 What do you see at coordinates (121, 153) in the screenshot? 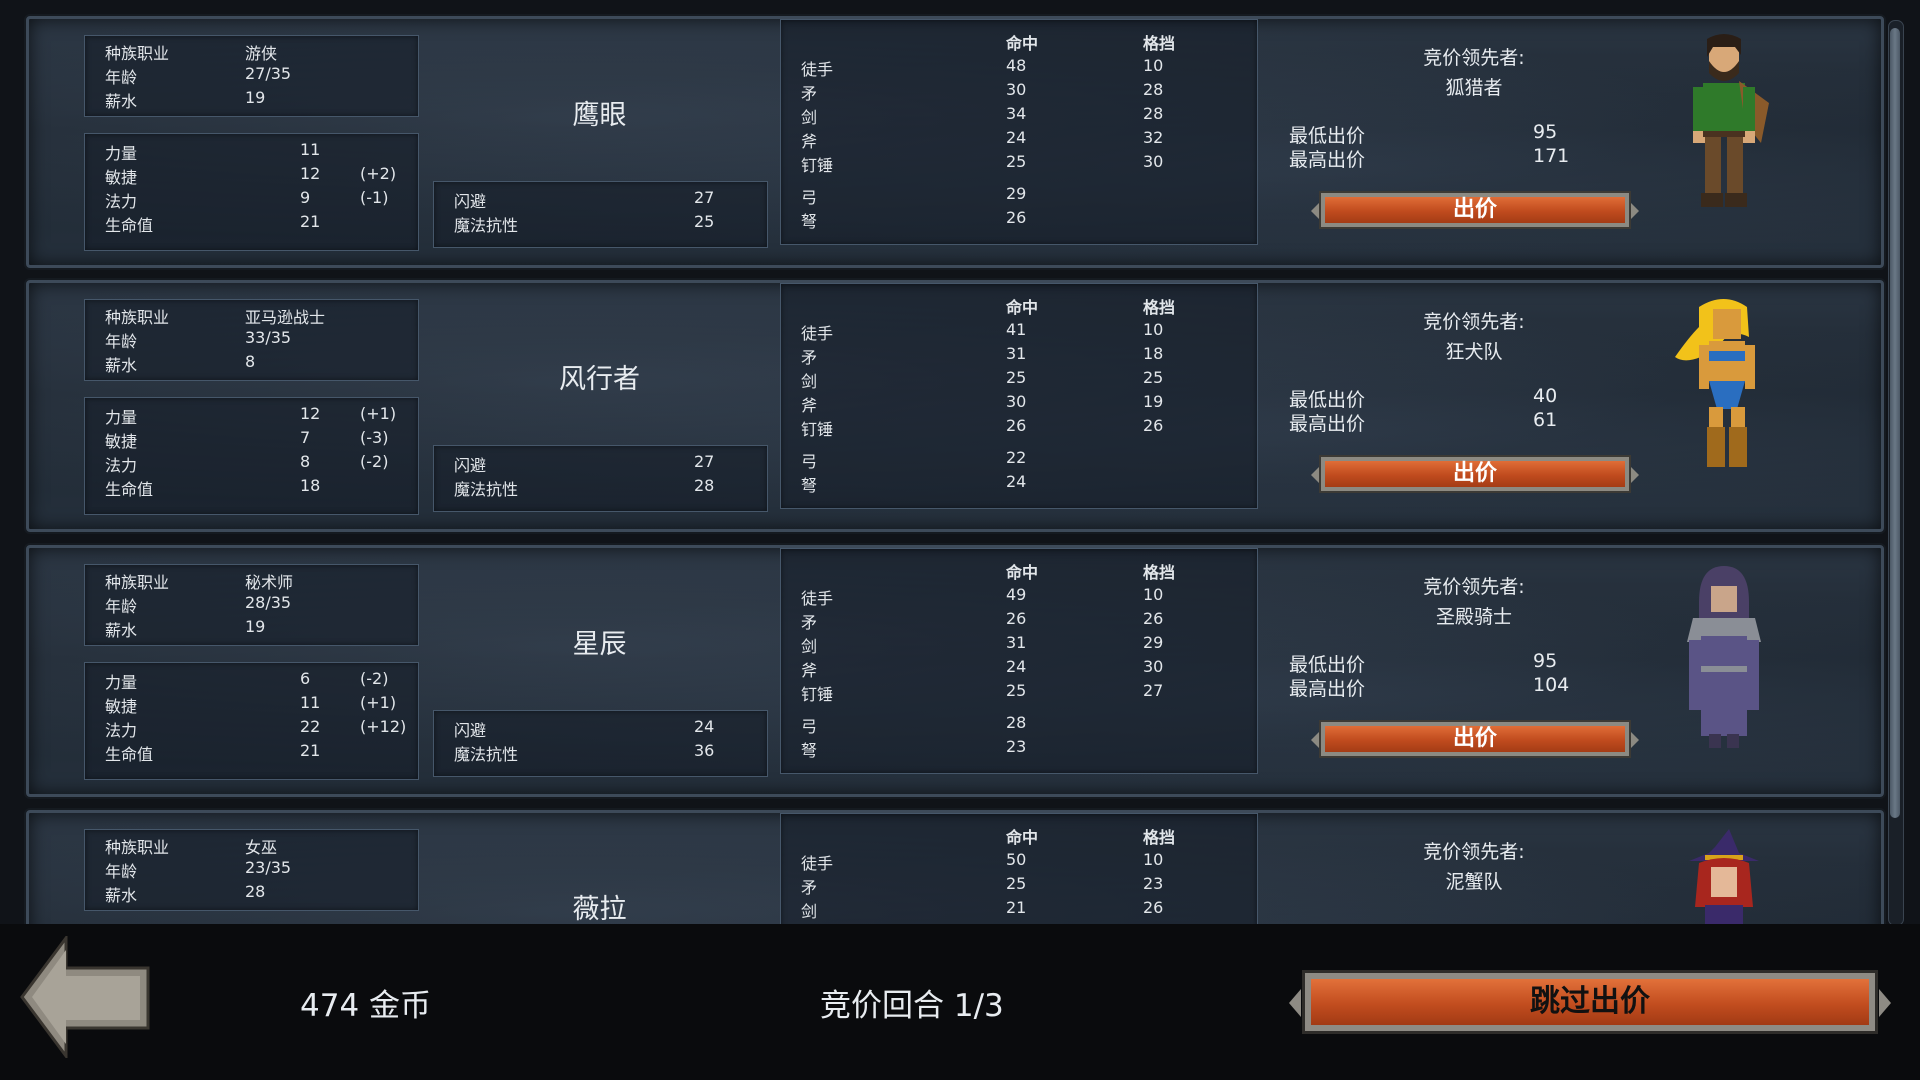
I see `label-strength: 力量` at bounding box center [121, 153].